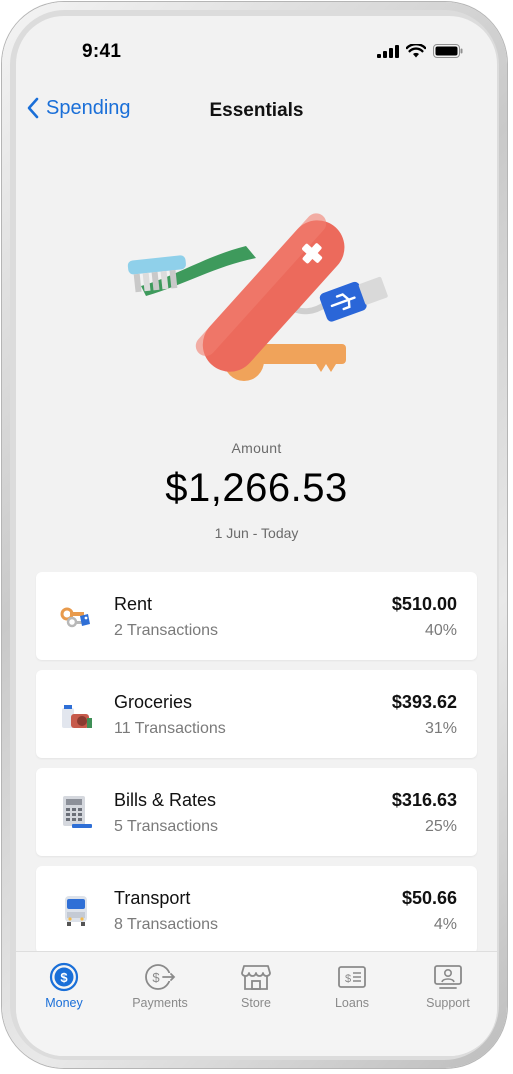 This screenshot has width=513, height=1074. Describe the element at coordinates (166, 630) in the screenshot. I see `transaction-count: 2 Transactions` at that location.